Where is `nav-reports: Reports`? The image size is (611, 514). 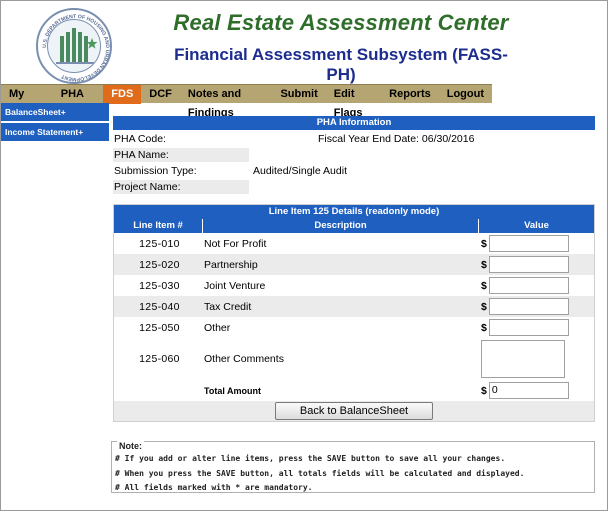
nav-reports: Reports is located at coordinates (410, 94).